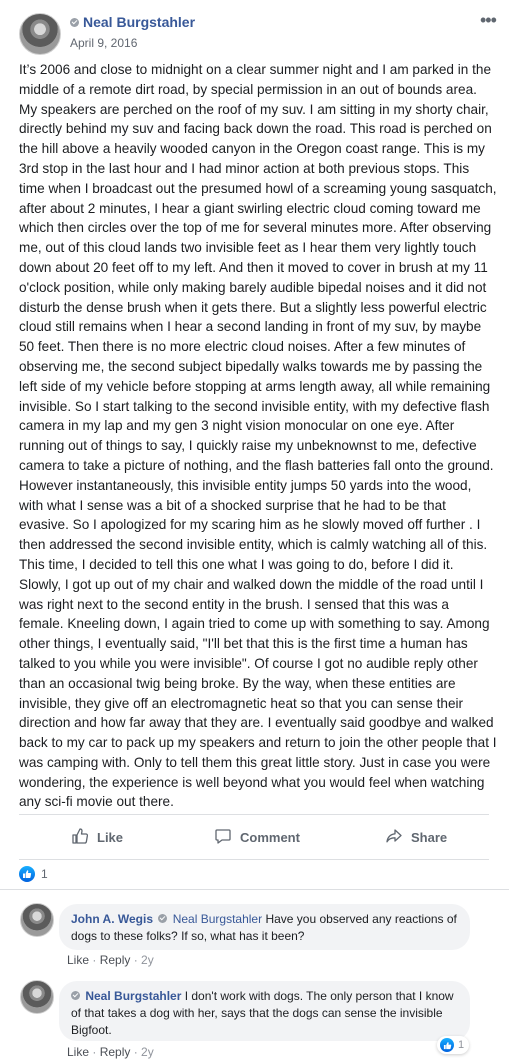 The image size is (509, 1064). Describe the element at coordinates (112, 919) in the screenshot. I see `comment-author: John A. Wegis` at that location.